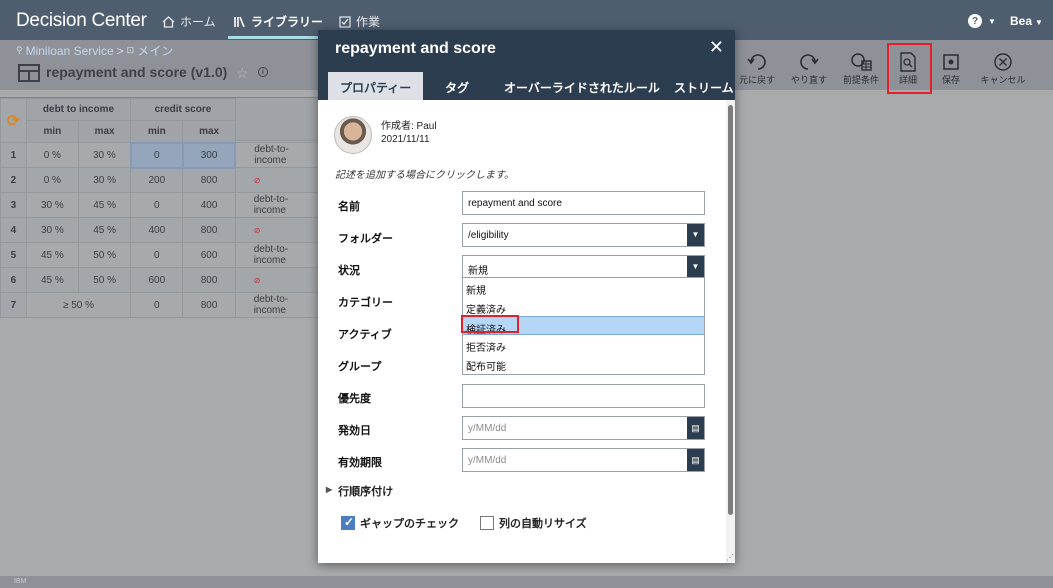  Describe the element at coordinates (704, 86) in the screenshot. I see `tab-stream: ストリーム` at that location.